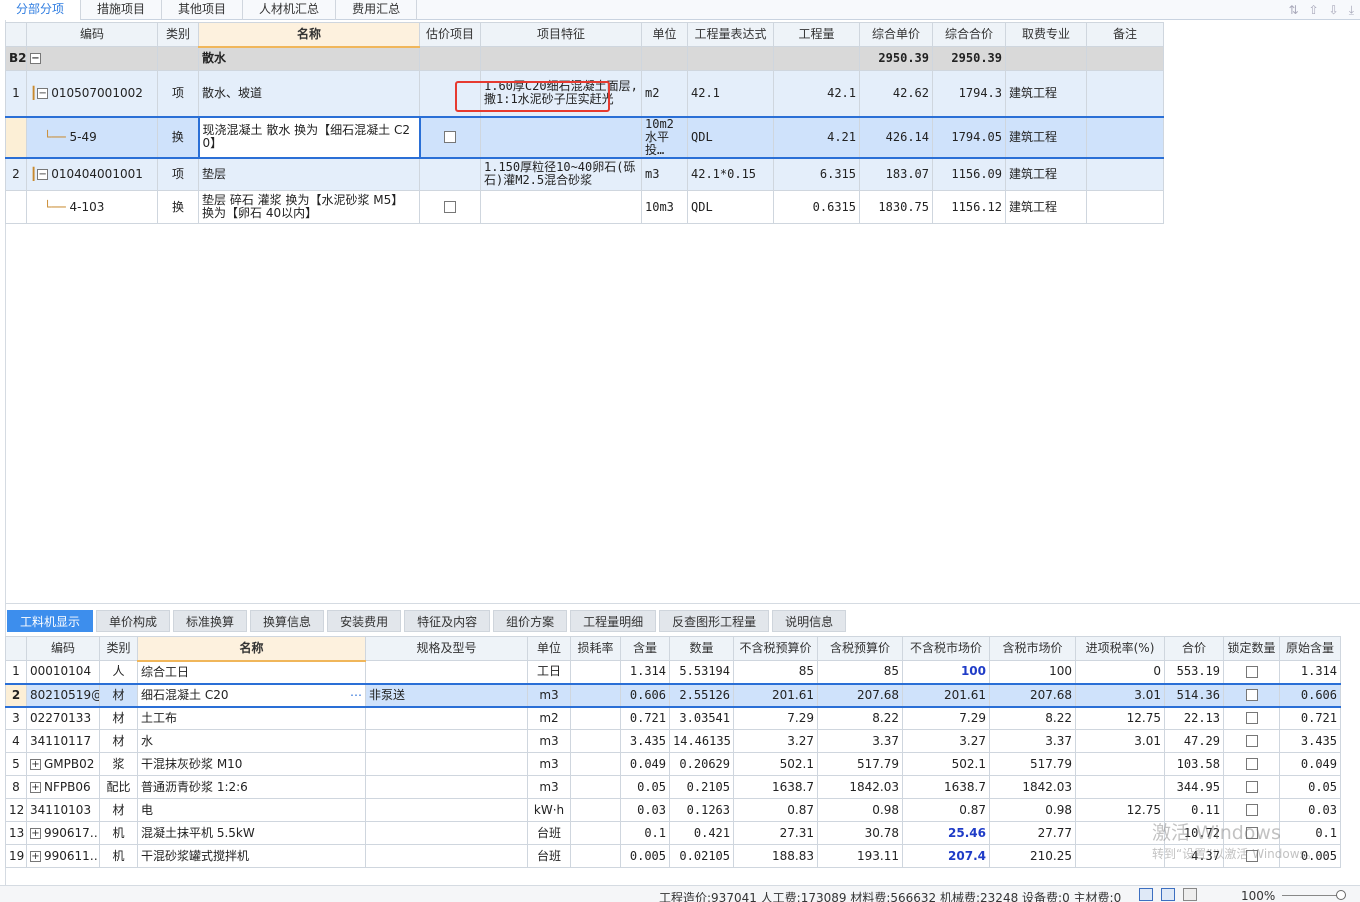 This screenshot has width=1360, height=902. What do you see at coordinates (133, 621) in the screenshot?
I see `tab-price-composition: 单价构成` at bounding box center [133, 621].